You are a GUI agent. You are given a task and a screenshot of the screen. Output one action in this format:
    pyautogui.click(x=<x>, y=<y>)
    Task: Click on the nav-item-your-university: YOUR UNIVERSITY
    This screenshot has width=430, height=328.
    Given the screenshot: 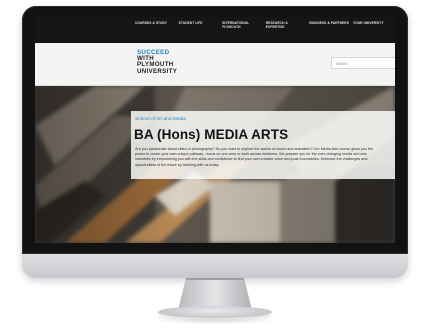 What is the action you would take?
    pyautogui.click(x=373, y=31)
    